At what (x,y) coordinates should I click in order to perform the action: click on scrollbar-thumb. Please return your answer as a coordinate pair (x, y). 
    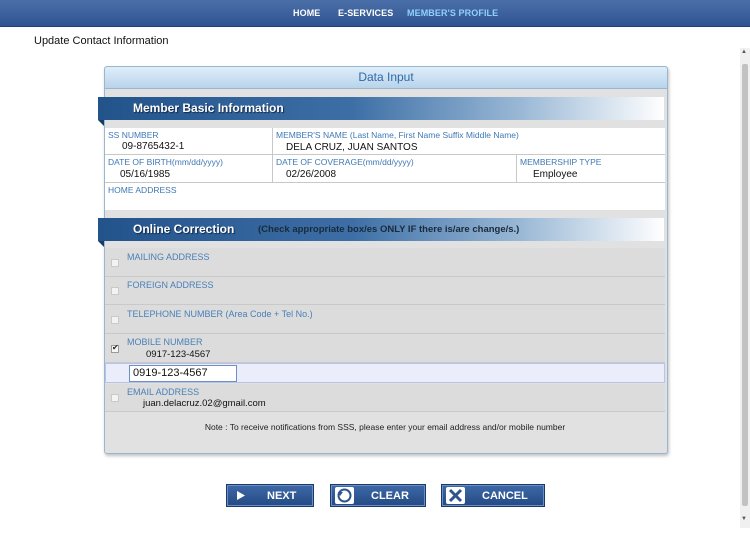
    Looking at the image, I should click on (745, 285).